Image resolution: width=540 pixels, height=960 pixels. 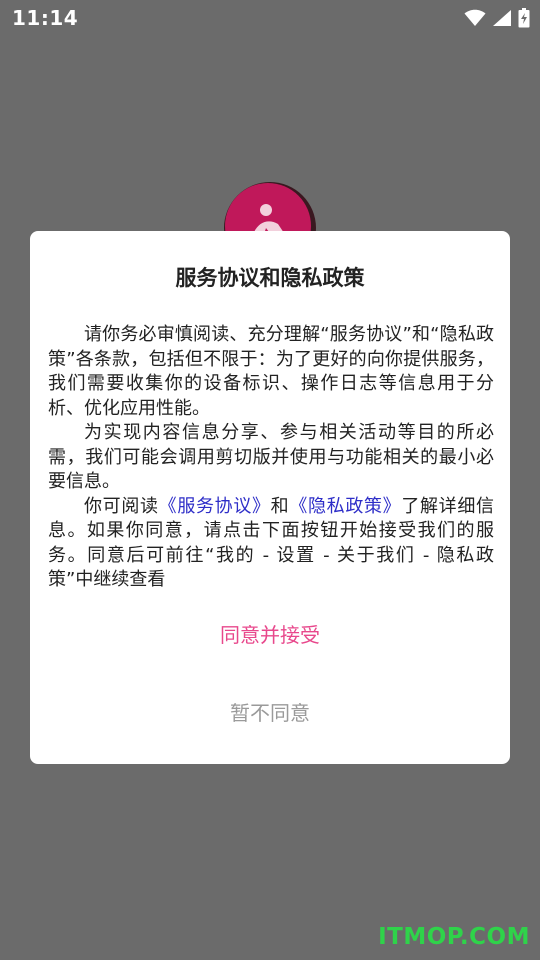 What do you see at coordinates (454, 937) in the screenshot?
I see `watermark: ITMOP.COM` at bounding box center [454, 937].